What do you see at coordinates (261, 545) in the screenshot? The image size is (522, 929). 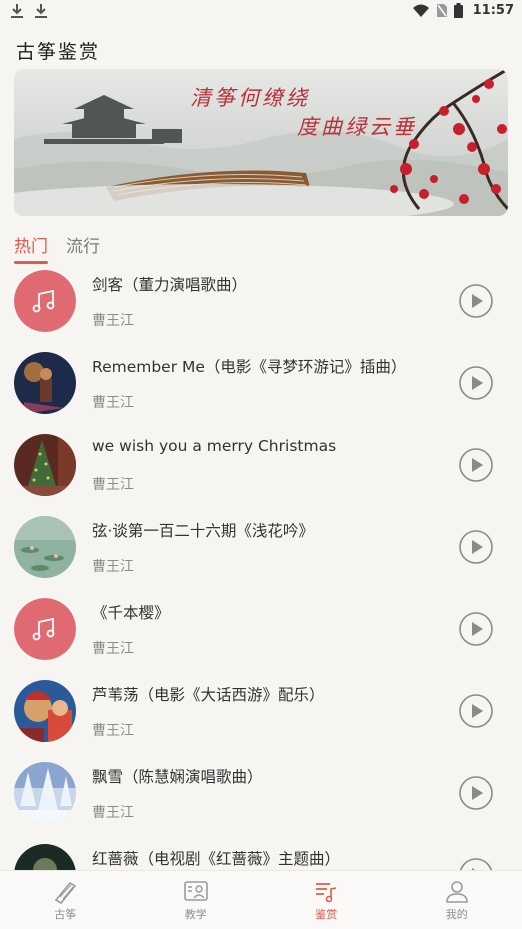 I see `song-item: 弦·谈第一百二十六期《浅花吟》 曹王江` at bounding box center [261, 545].